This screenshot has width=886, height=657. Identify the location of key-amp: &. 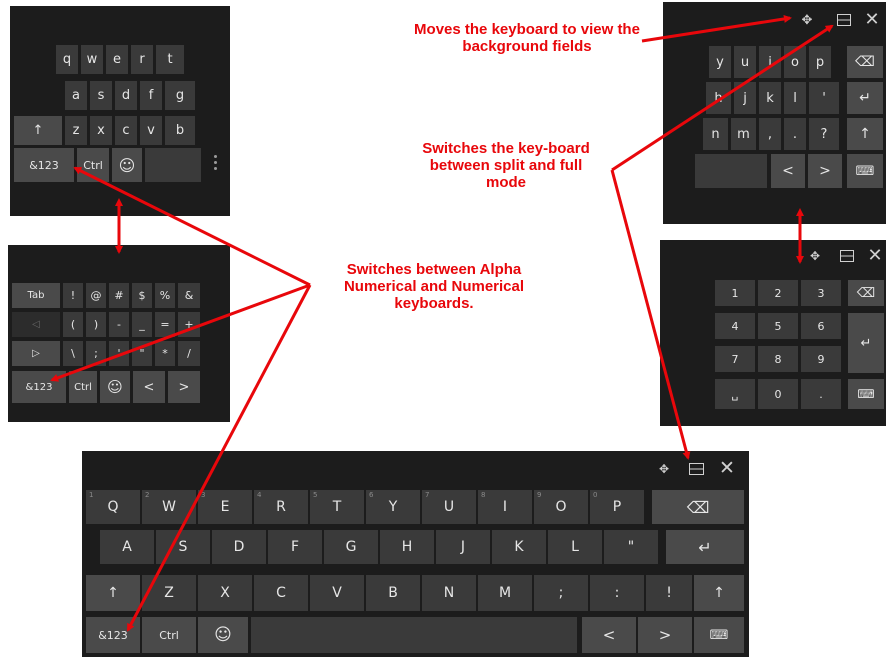
(189, 295).